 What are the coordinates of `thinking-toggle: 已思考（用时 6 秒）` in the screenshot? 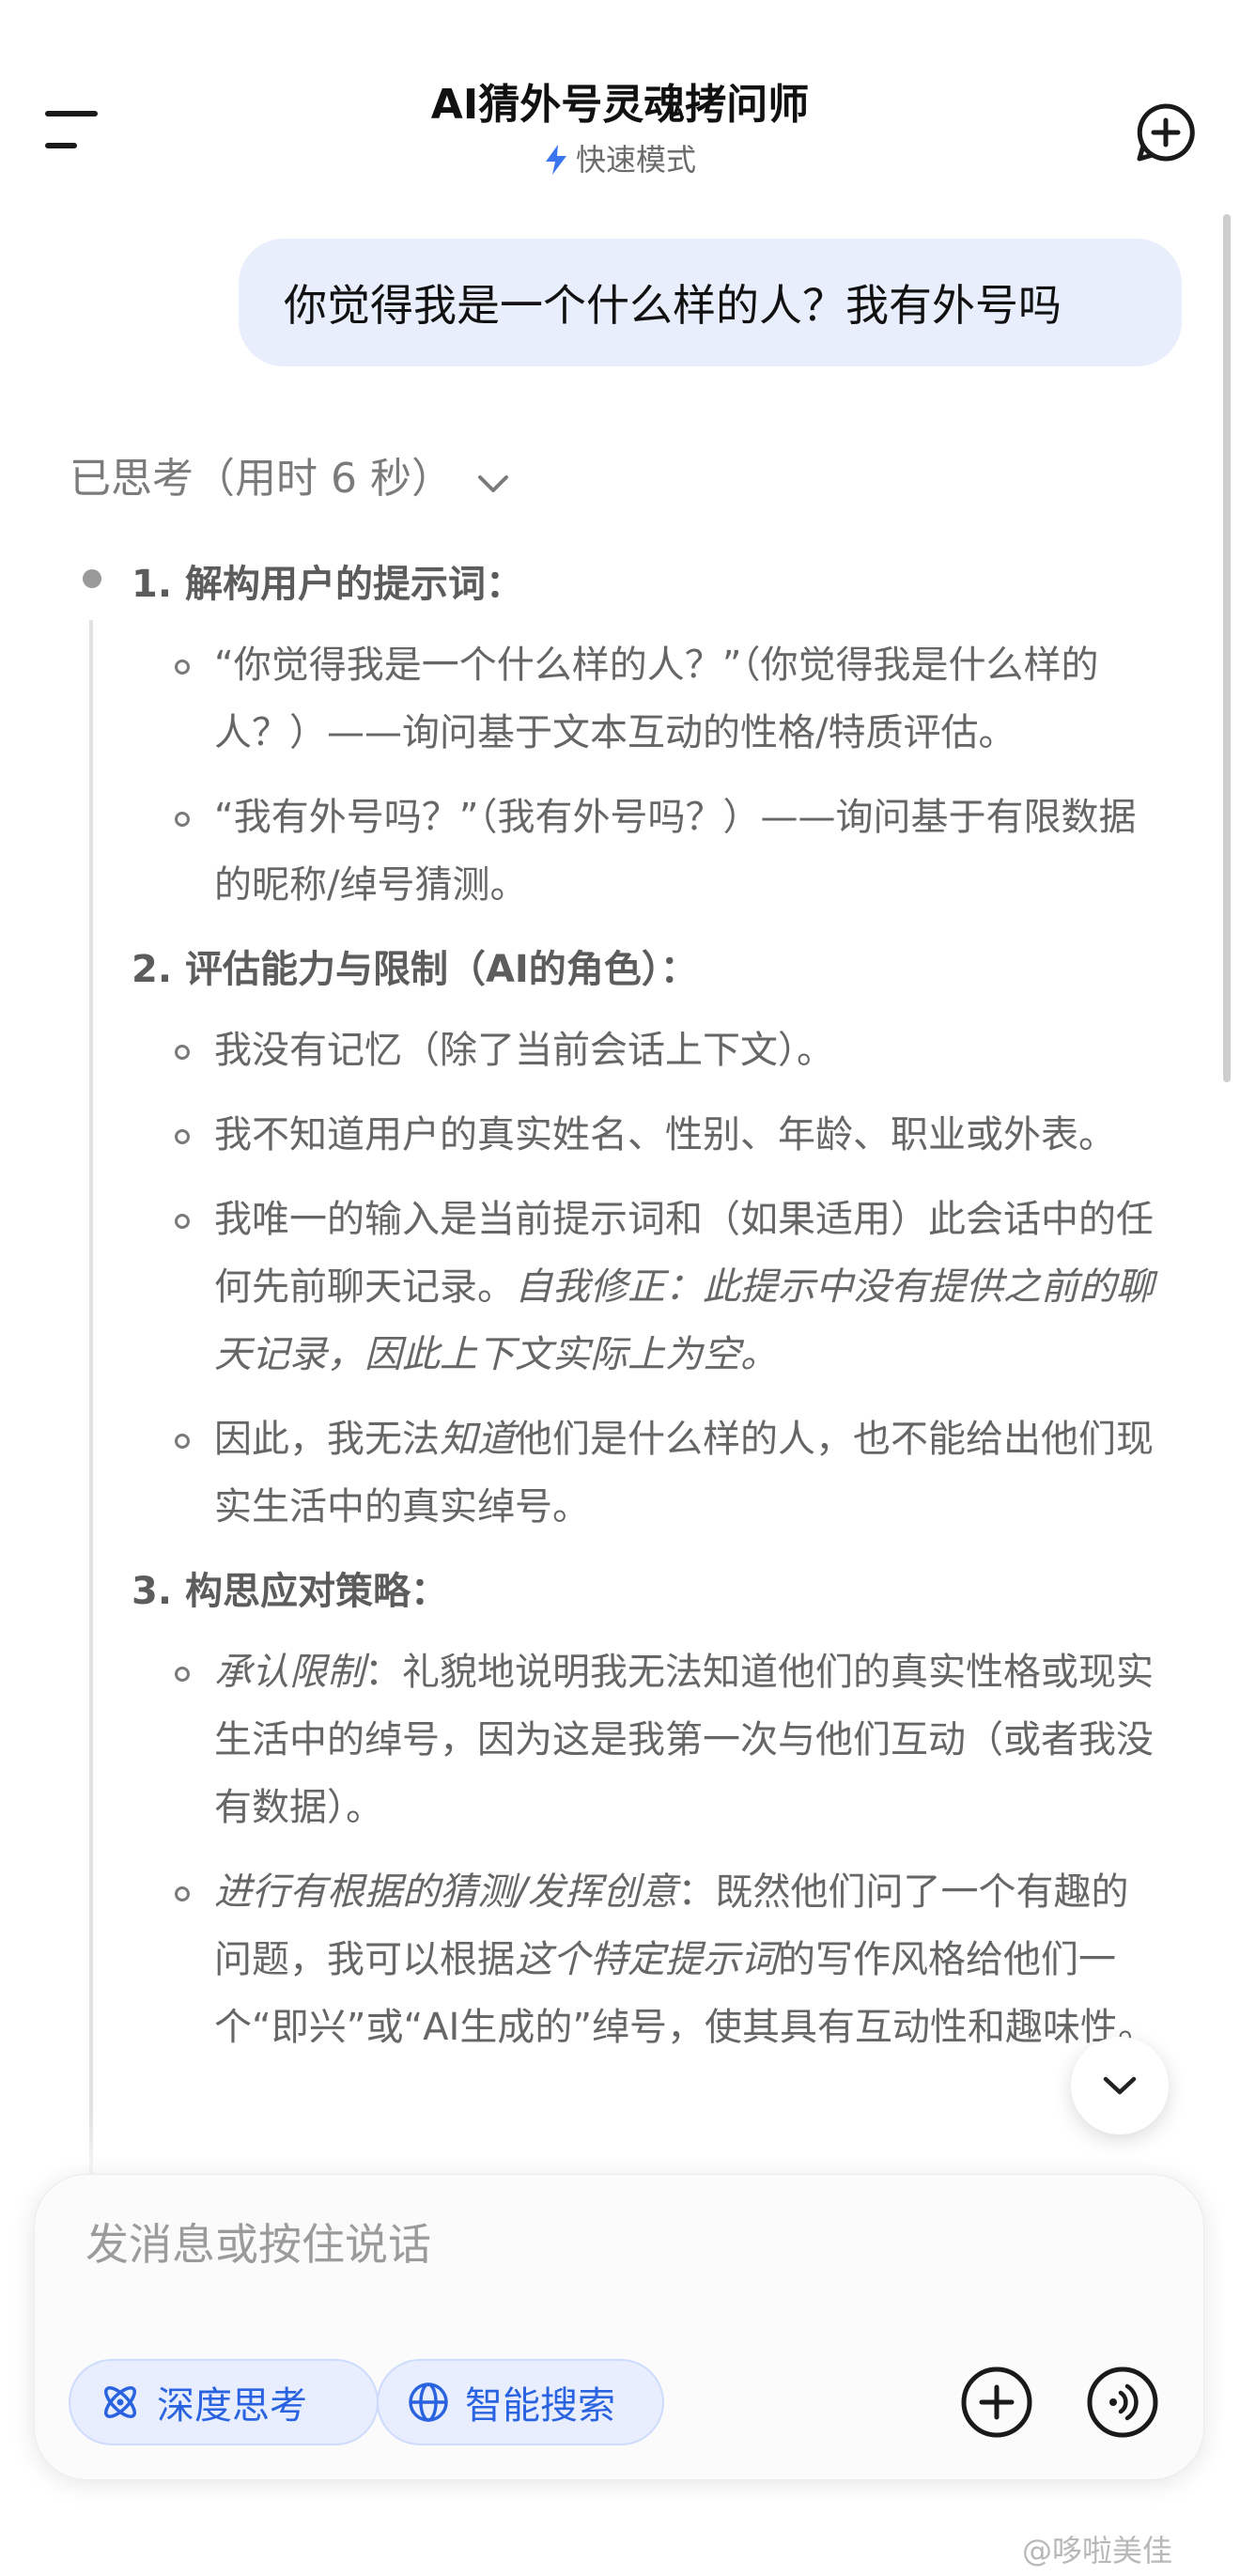 It's located at (289, 479).